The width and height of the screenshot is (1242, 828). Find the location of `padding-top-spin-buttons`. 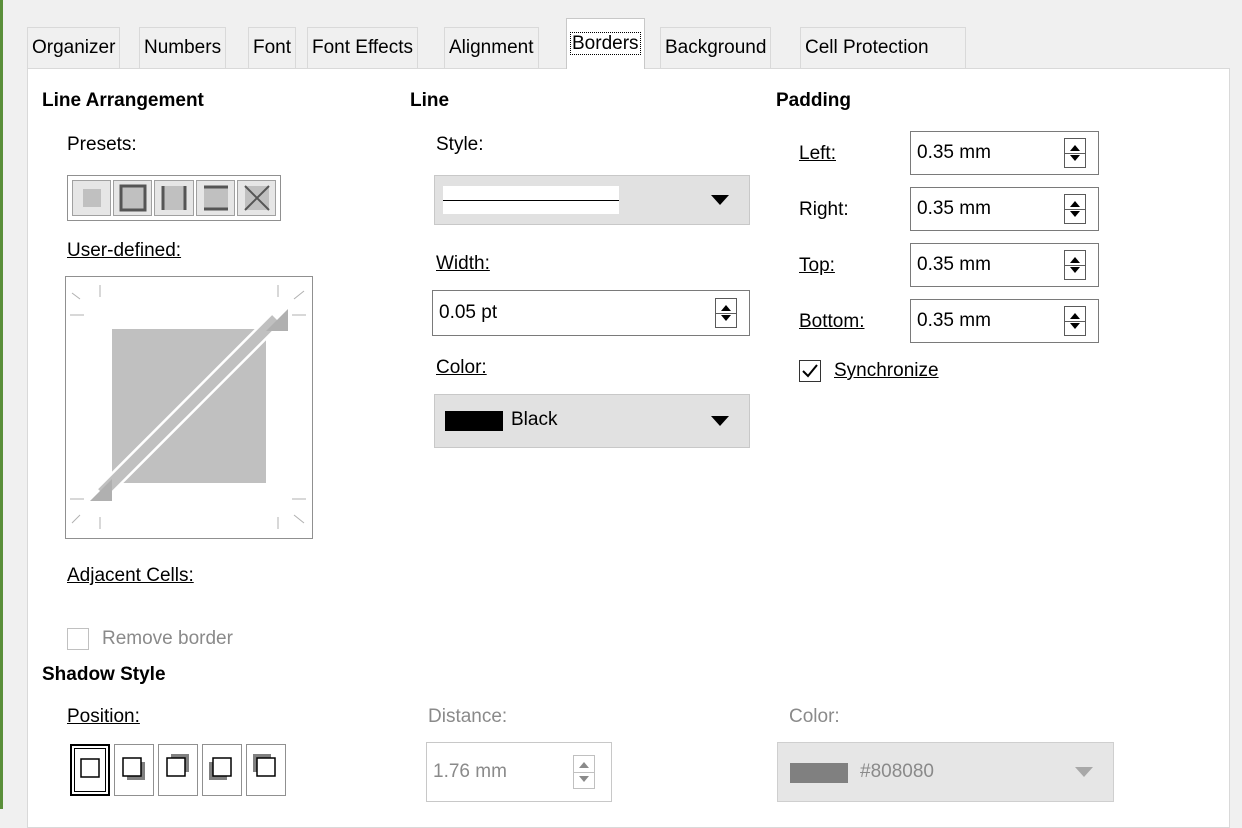

padding-top-spin-buttons is located at coordinates (1075, 265).